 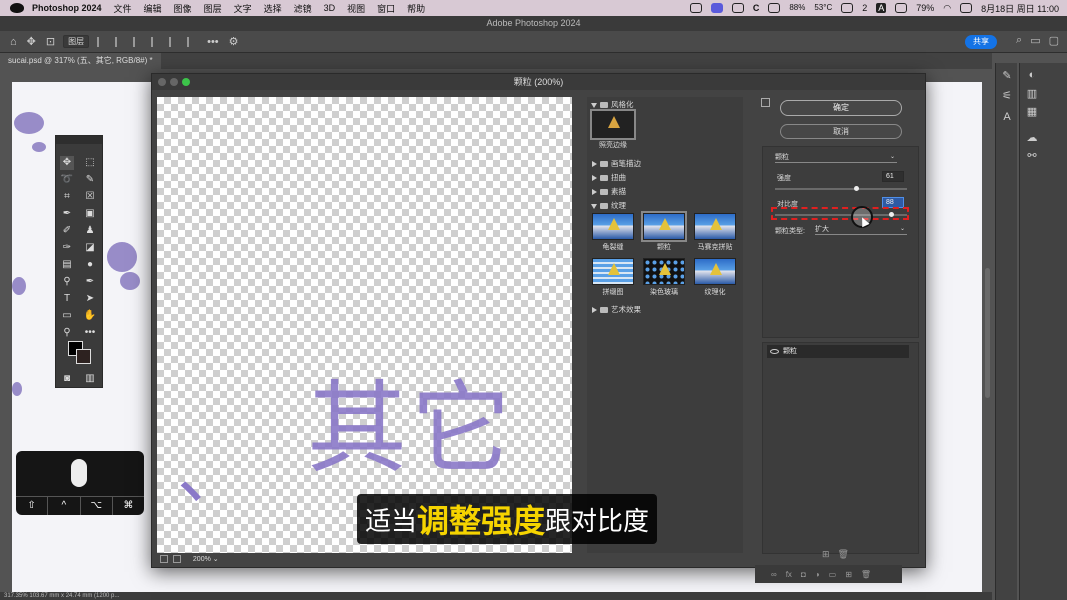 I want to click on menu-edit: 编辑, so click(x=153, y=8).